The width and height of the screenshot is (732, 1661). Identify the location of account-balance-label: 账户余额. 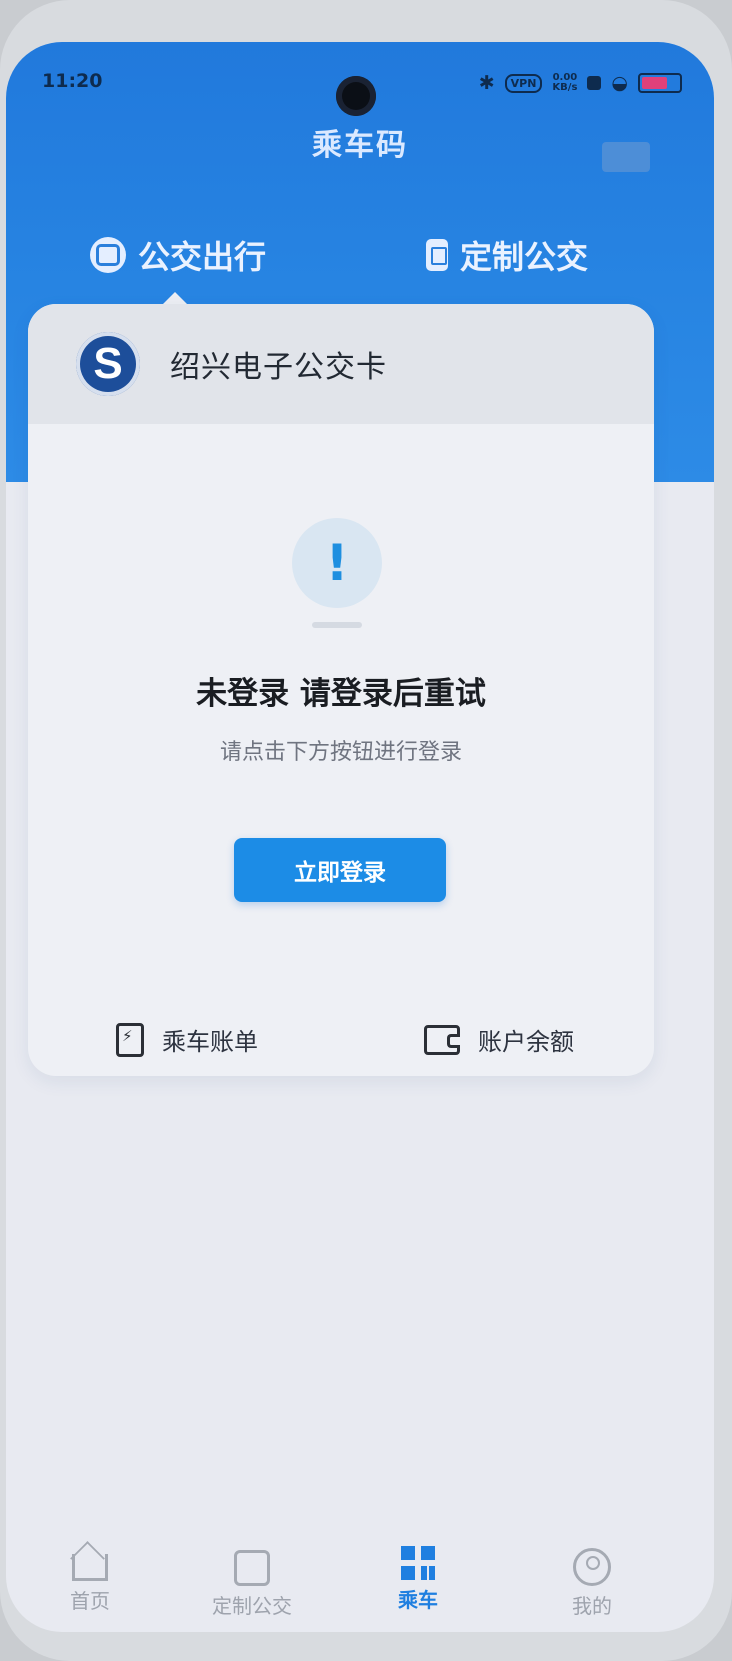
(526, 1042).